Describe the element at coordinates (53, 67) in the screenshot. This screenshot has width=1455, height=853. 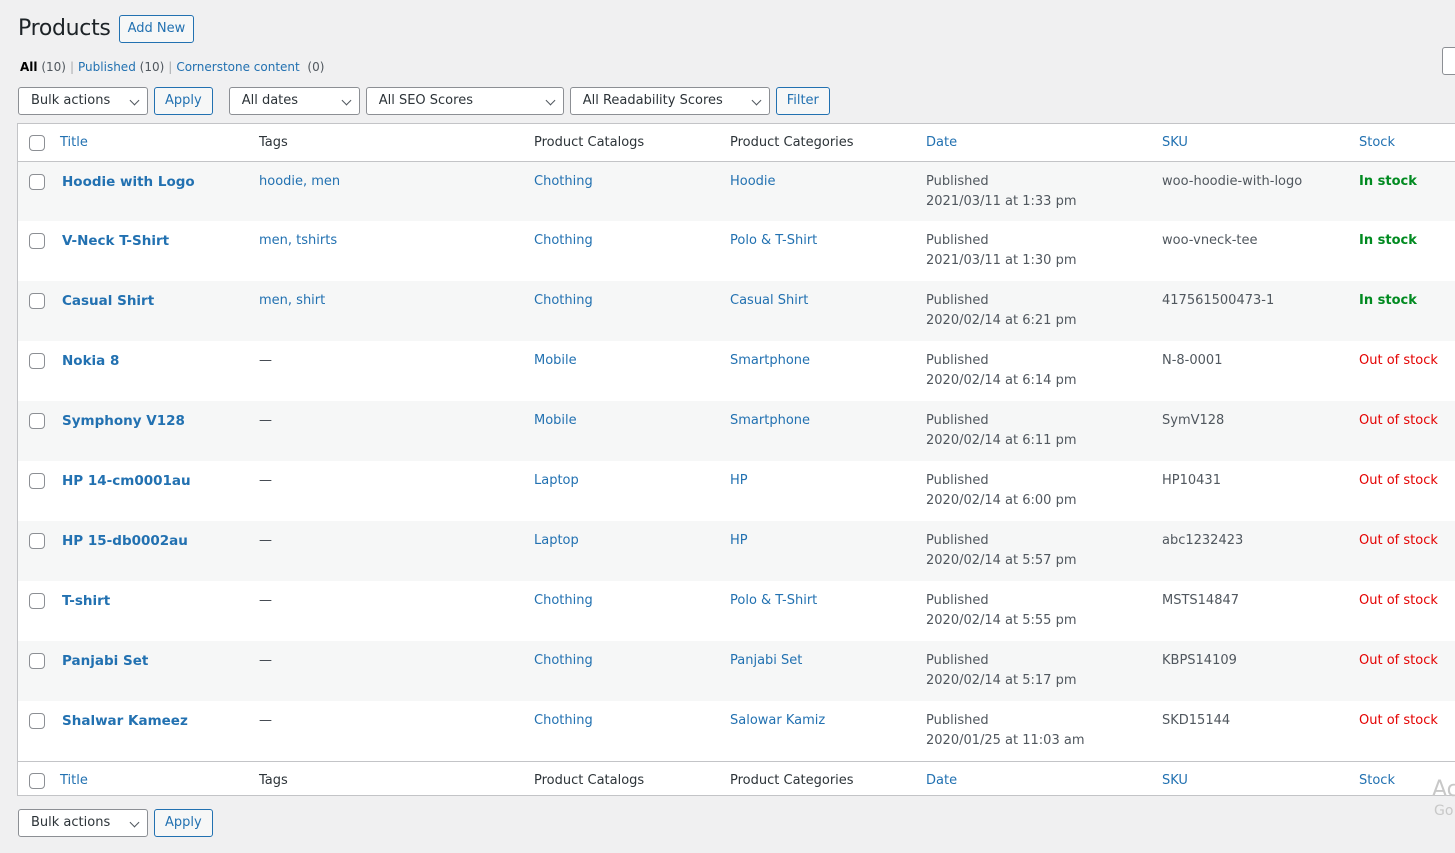
I see `view-all-count: (10)` at that location.